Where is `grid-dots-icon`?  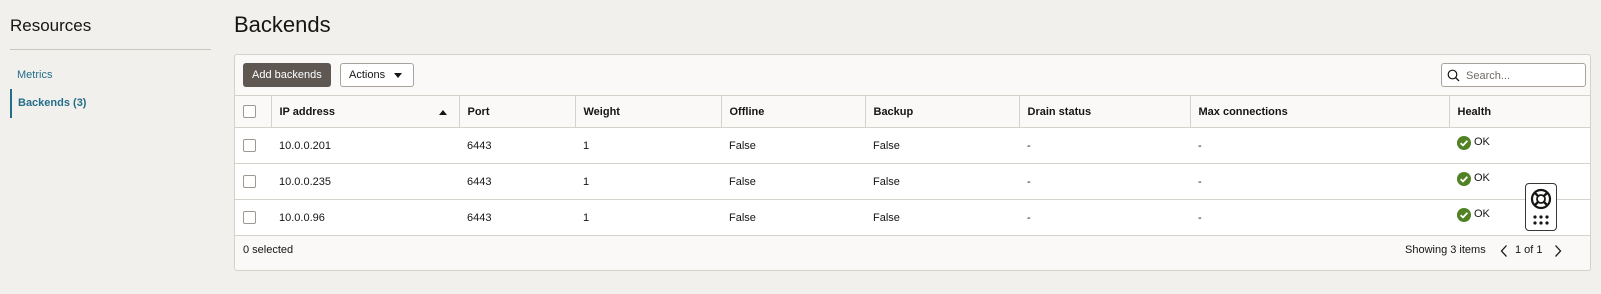
grid-dots-icon is located at coordinates (1541, 221).